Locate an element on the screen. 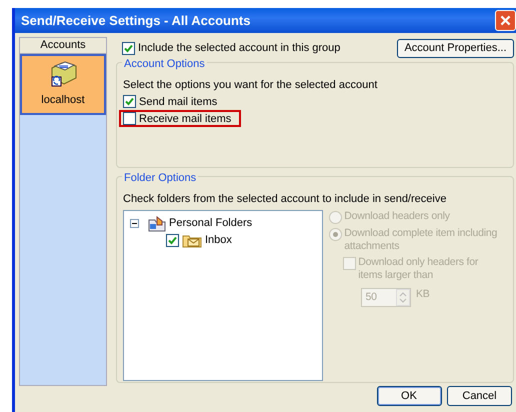 Image resolution: width=516 pixels, height=412 pixels. radio-label: Download complete item including attachments is located at coordinates (421, 240).